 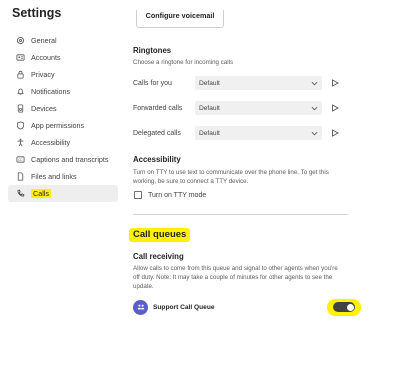 I want to click on call-queues-title: Call queues, so click(x=160, y=235).